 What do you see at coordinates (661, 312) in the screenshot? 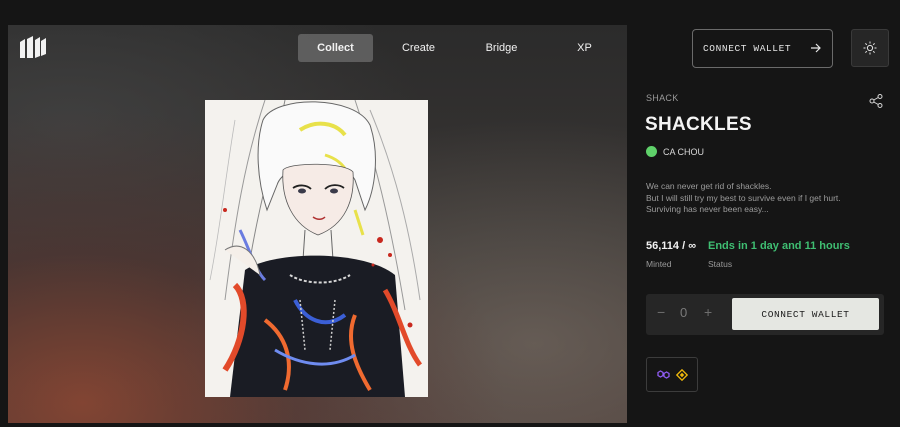
I see `quantity-decrement-button: −` at bounding box center [661, 312].